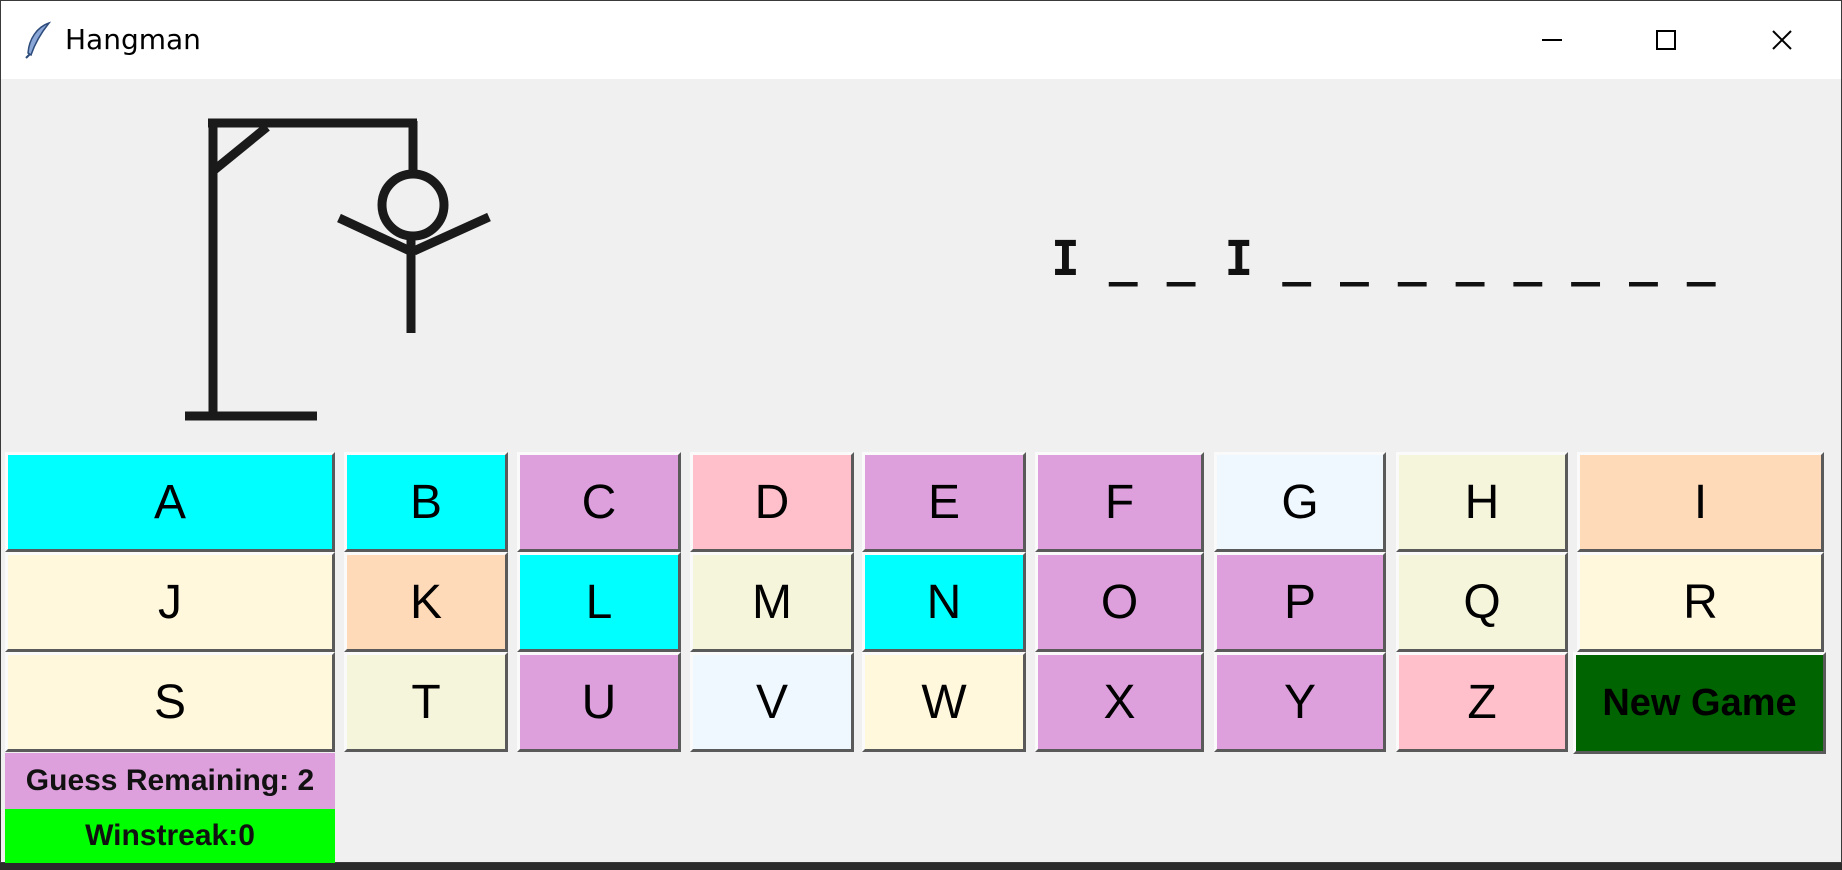 This screenshot has height=870, width=1842. I want to click on word-display: I _ _ I _ _ _ _ _ _ _ _, so click(1383, 259).